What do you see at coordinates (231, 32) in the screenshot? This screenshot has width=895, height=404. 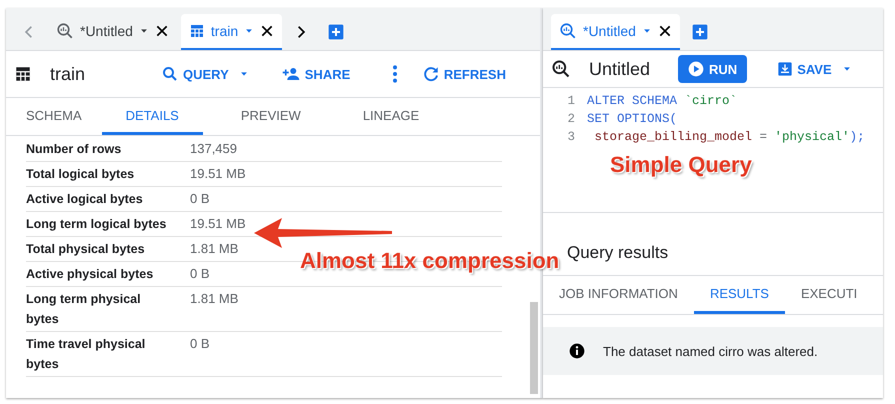 I see `file-tab: train` at bounding box center [231, 32].